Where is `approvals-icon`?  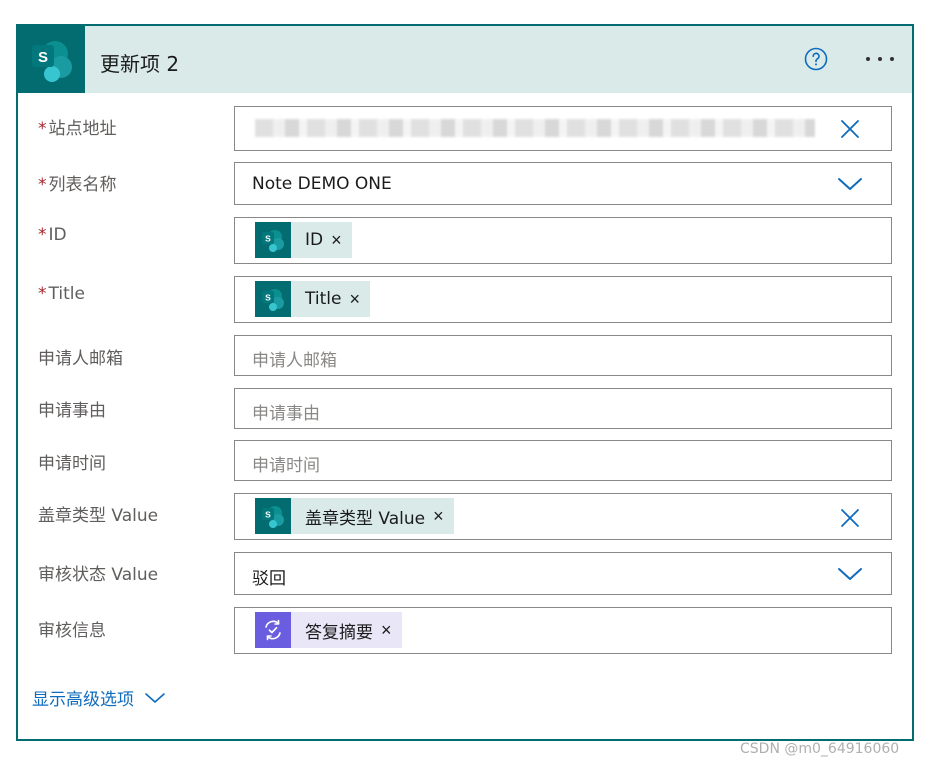
approvals-icon is located at coordinates (273, 630).